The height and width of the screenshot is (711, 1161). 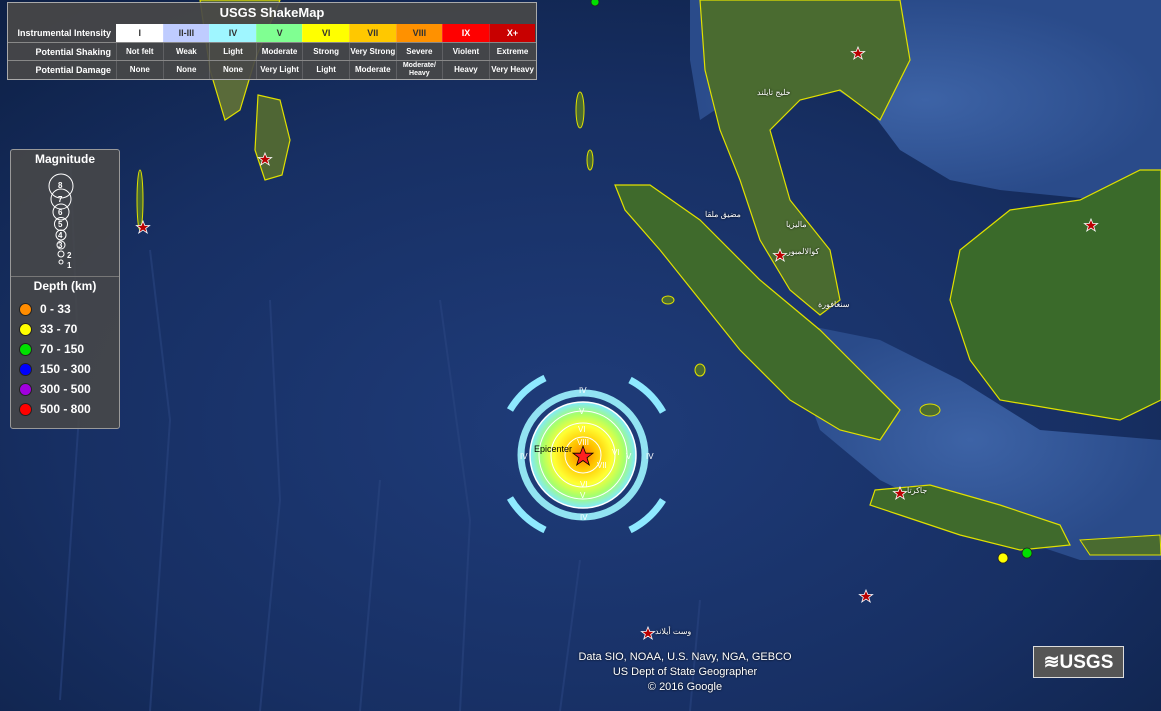 I want to click on shaking-cell: Light, so click(x=232, y=52).